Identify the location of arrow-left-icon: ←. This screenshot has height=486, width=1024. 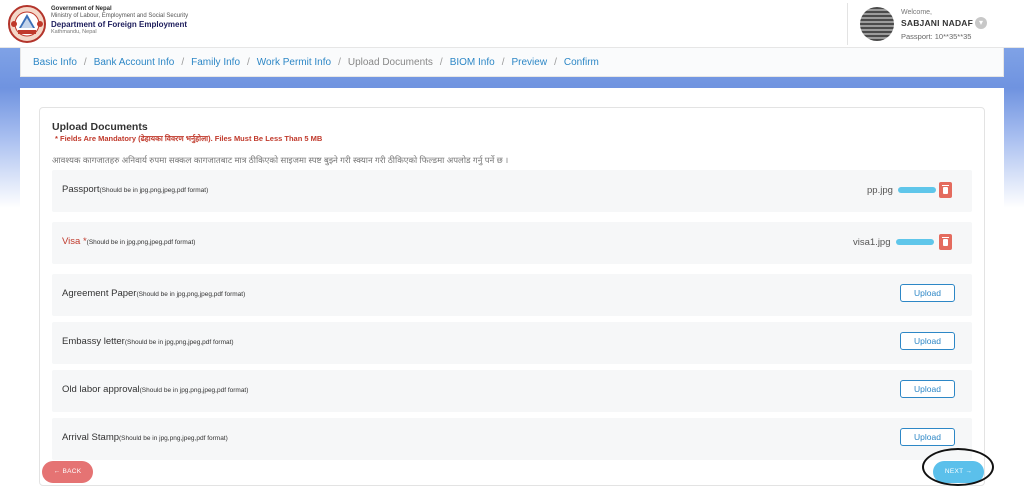
(57, 471).